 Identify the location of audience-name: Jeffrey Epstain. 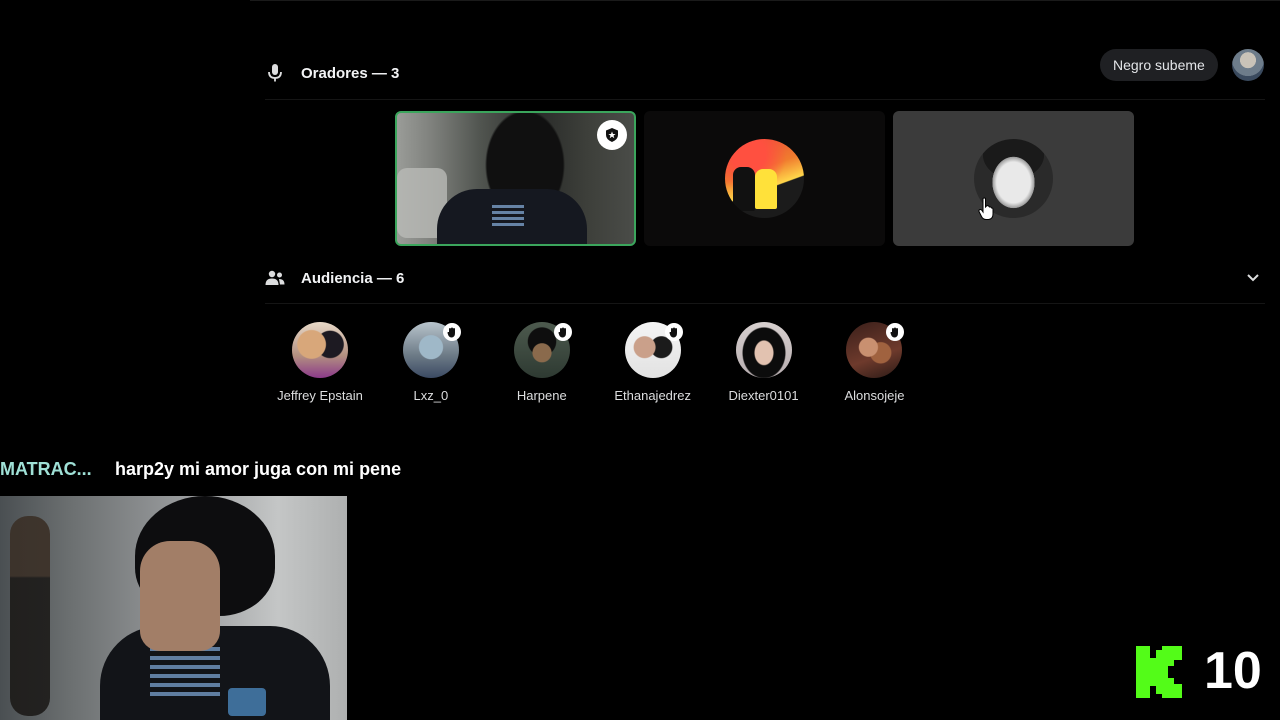
(320, 395).